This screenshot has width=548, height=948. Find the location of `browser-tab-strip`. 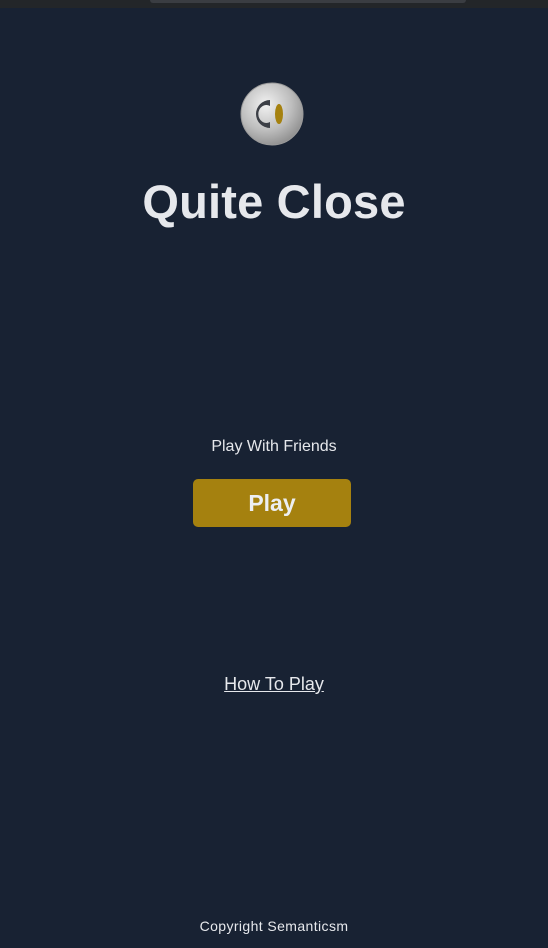

browser-tab-strip is located at coordinates (308, 1).